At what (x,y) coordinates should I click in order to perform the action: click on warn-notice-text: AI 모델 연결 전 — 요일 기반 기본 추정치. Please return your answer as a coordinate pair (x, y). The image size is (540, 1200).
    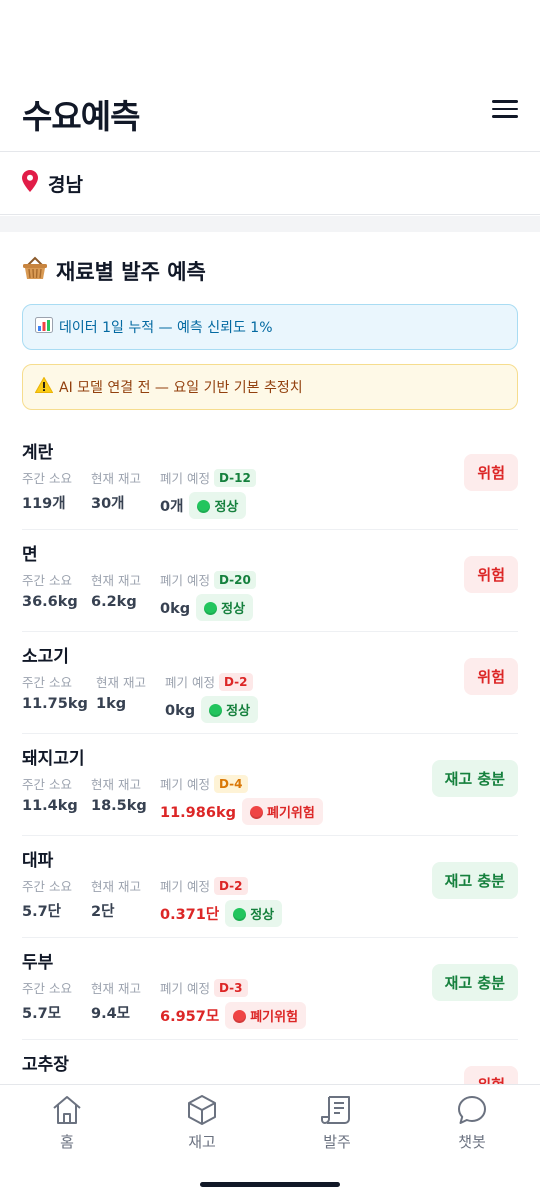
    Looking at the image, I should click on (181, 388).